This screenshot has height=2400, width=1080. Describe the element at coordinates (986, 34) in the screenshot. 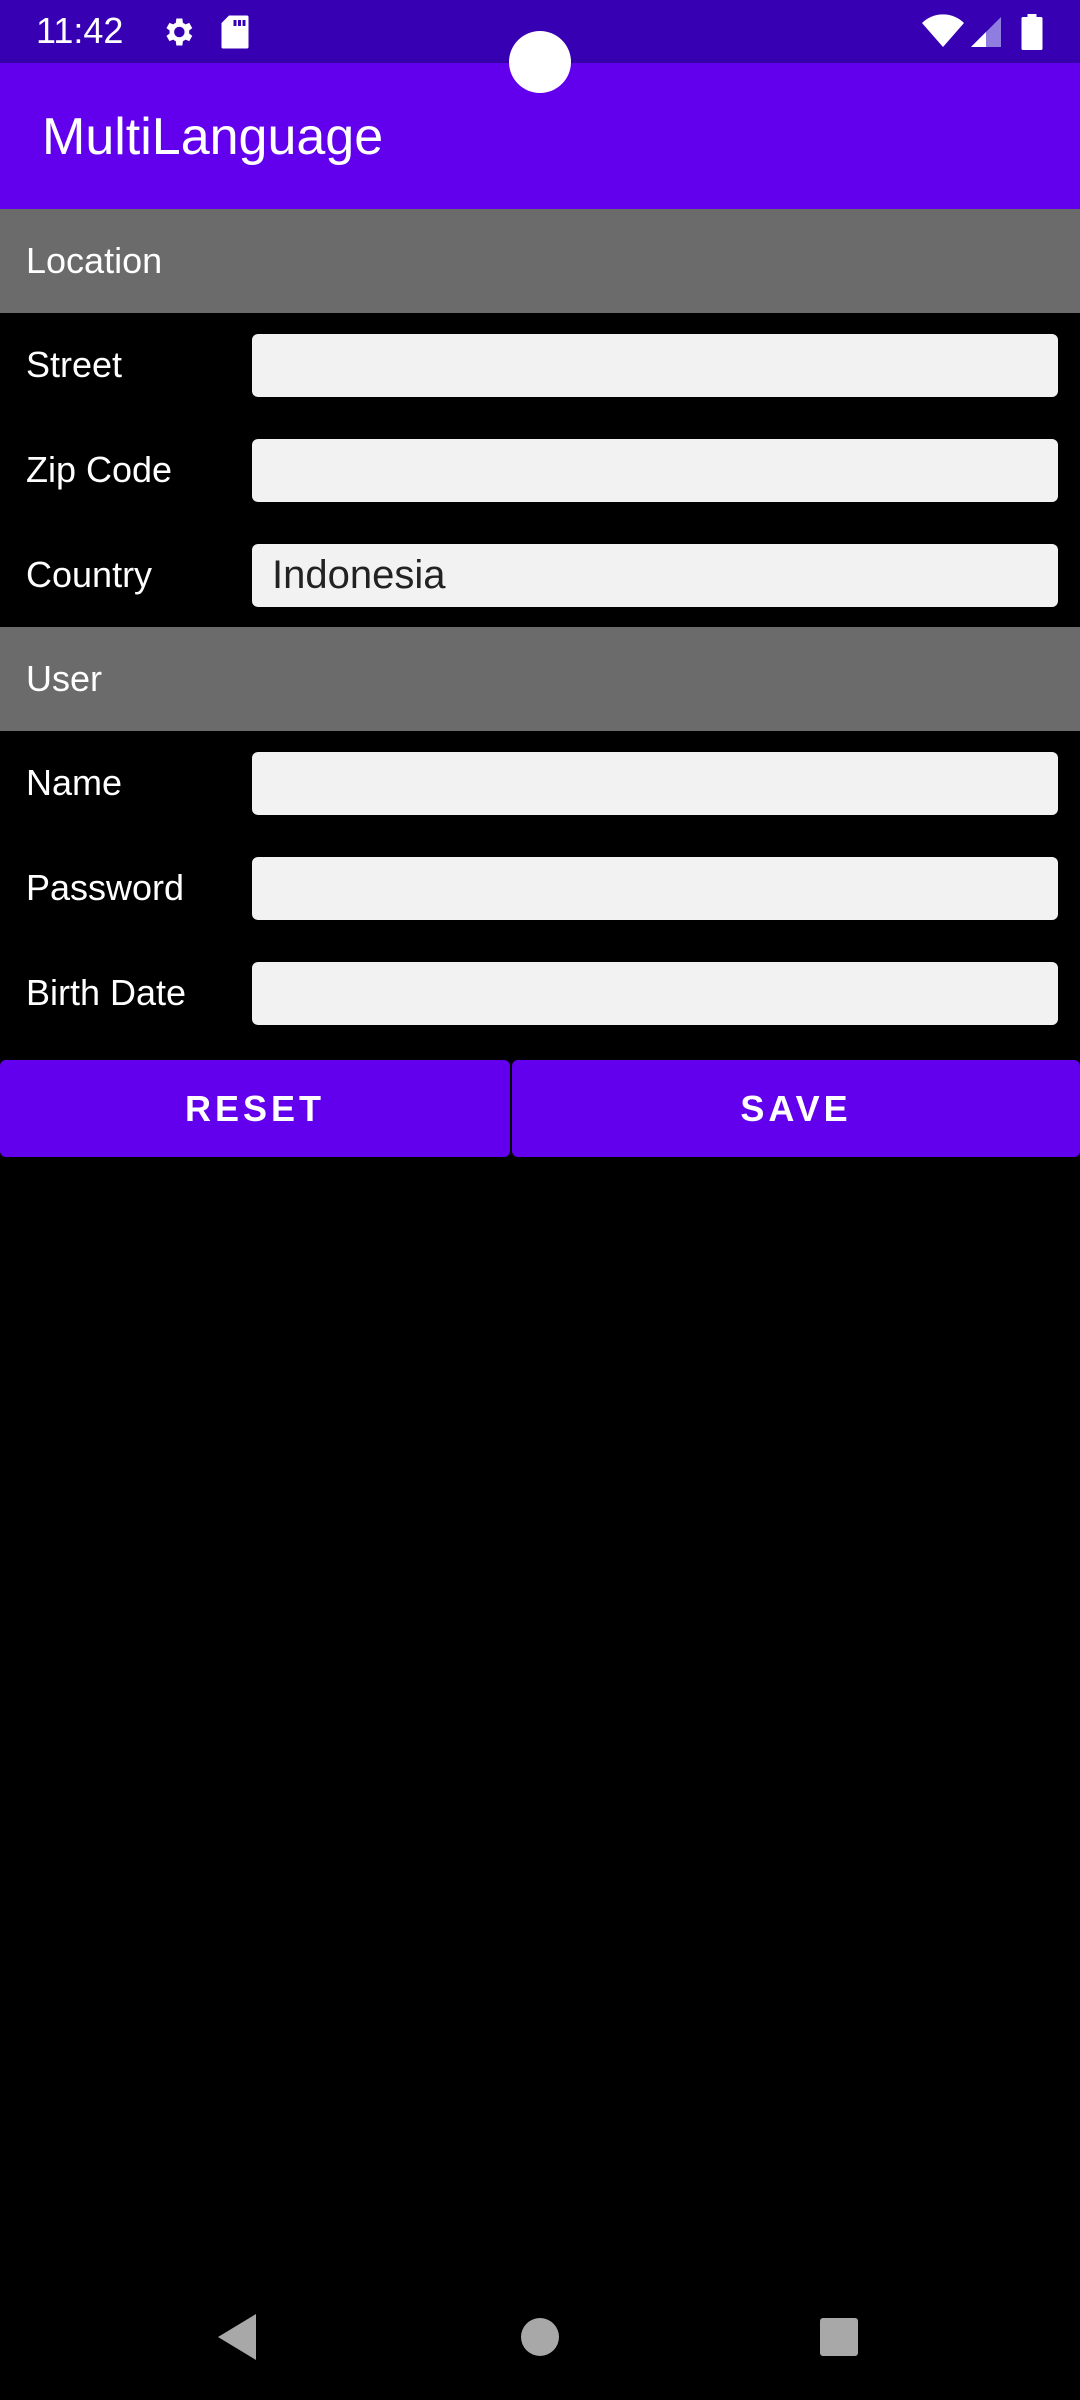

I see `signal-icon` at that location.